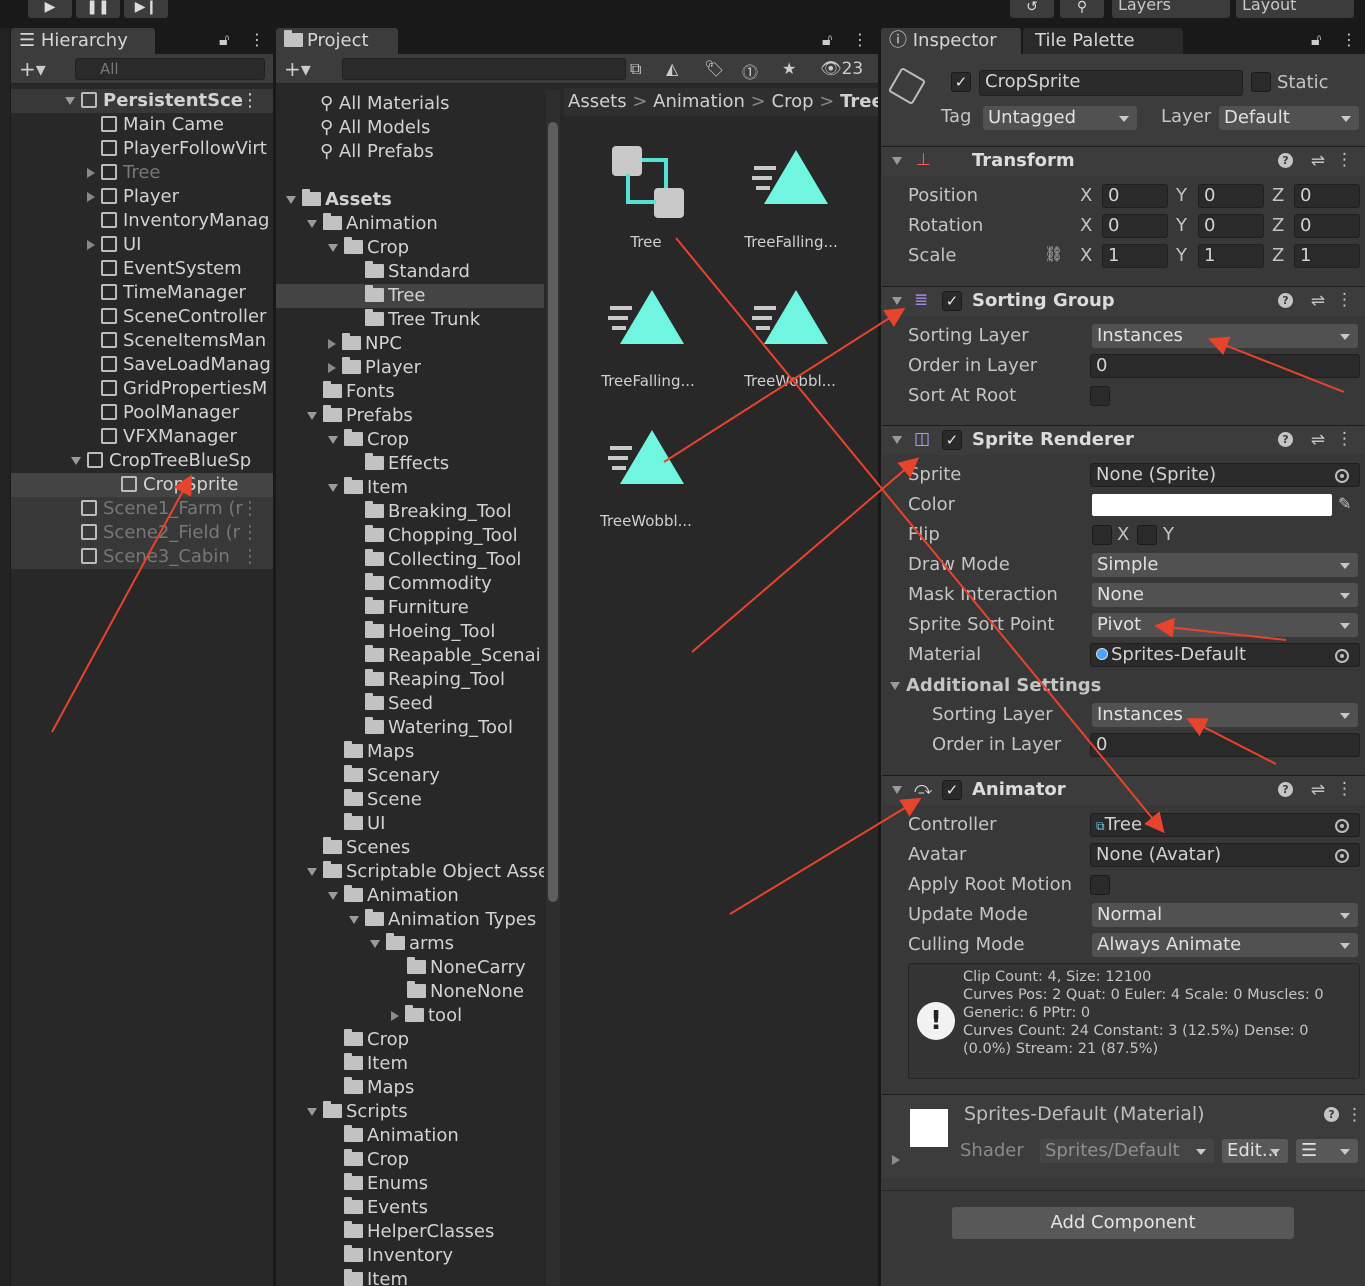  What do you see at coordinates (1060, 118) in the screenshot?
I see `tag-dropdown: Untagged` at bounding box center [1060, 118].